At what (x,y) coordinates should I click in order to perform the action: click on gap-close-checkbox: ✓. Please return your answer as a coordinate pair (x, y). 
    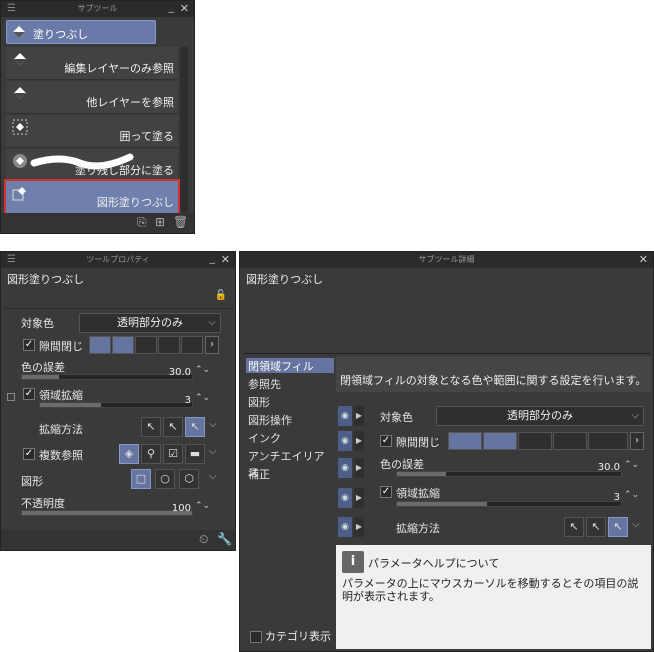
    Looking at the image, I should click on (29, 345).